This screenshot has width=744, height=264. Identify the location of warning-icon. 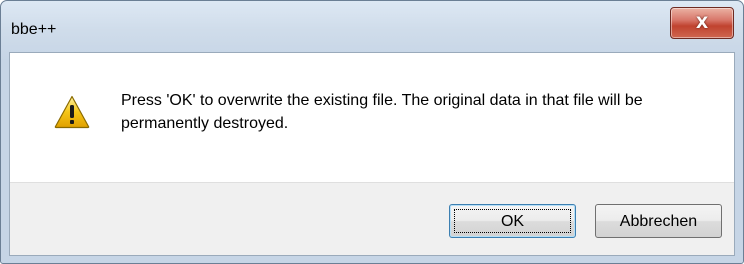
(72, 112).